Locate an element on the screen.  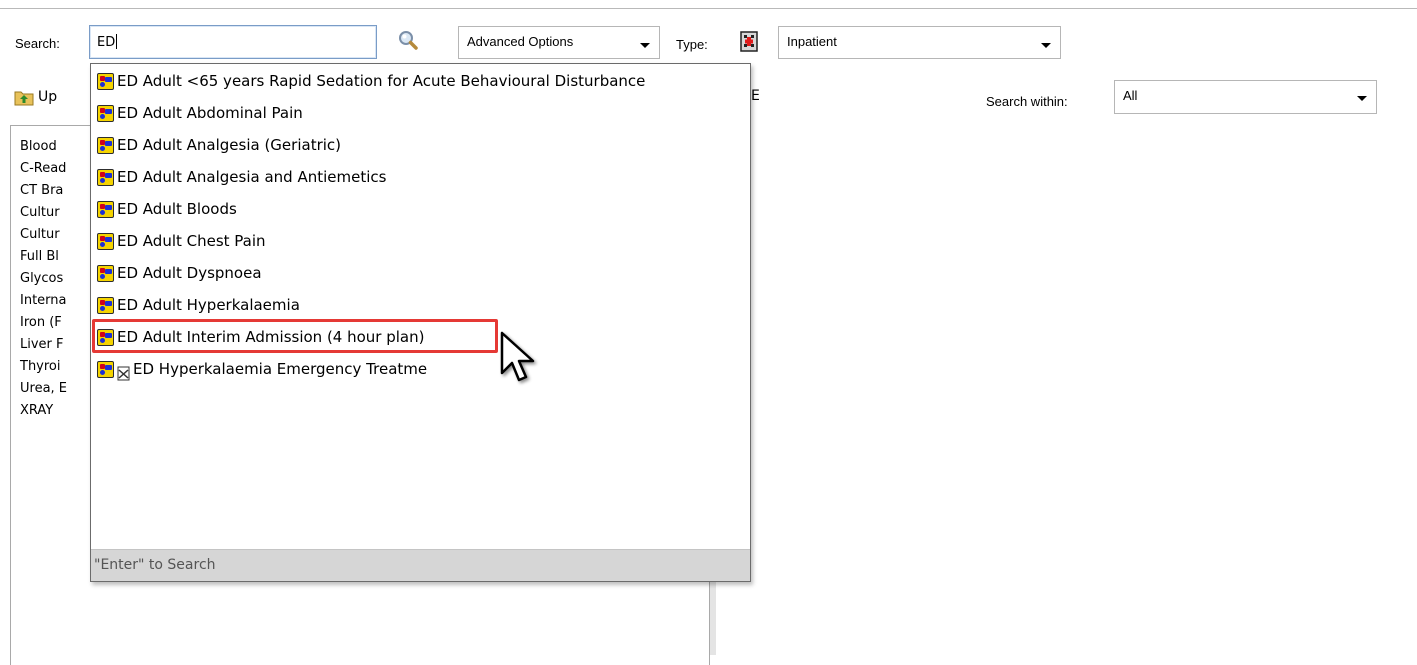
tree-item: Glycos is located at coordinates (41, 279).